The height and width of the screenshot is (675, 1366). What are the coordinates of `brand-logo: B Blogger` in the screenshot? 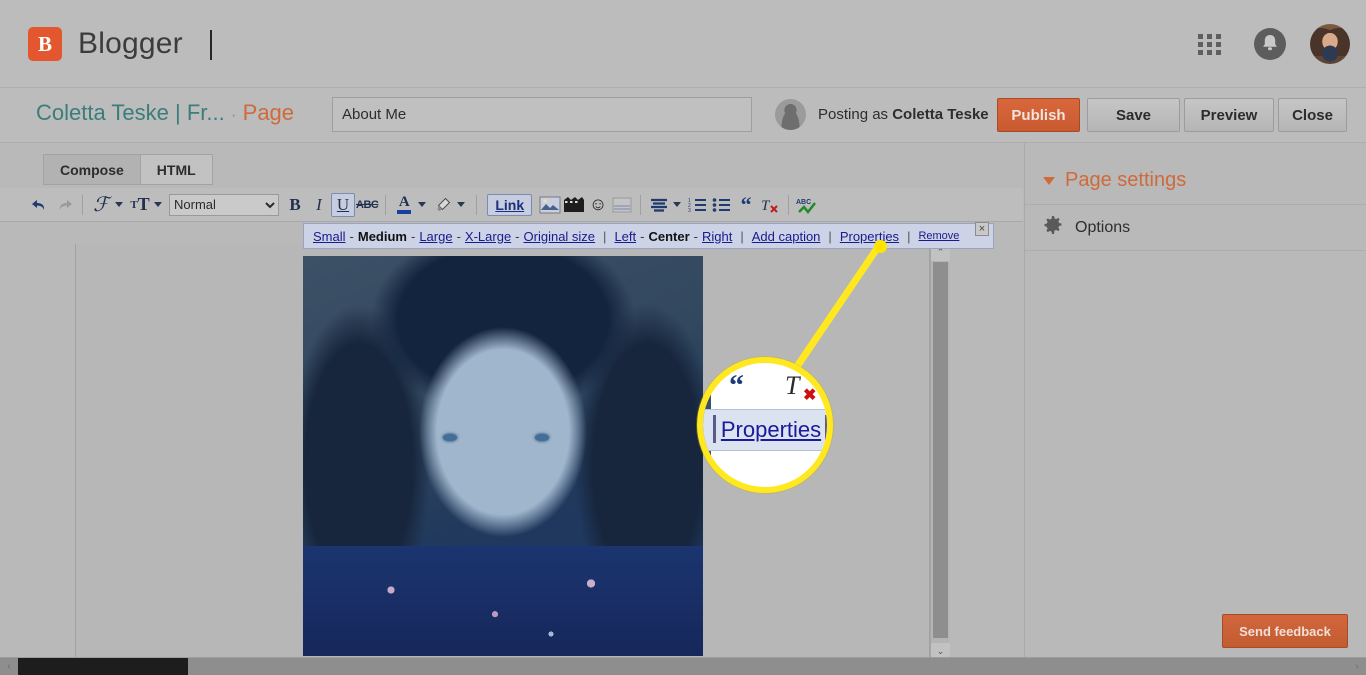 It's located at (105, 44).